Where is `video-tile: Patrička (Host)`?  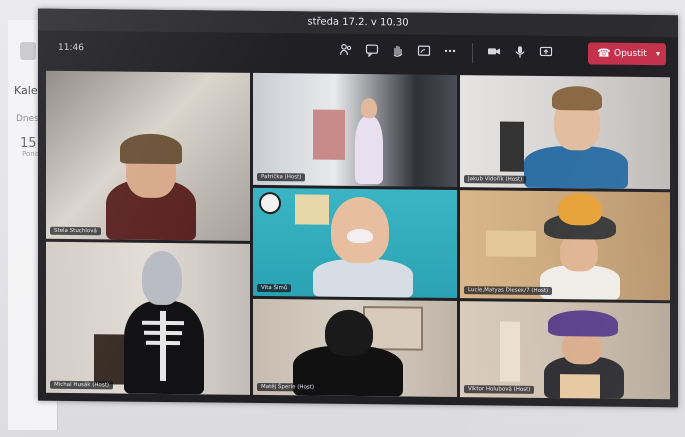 video-tile: Patrička (Host) is located at coordinates (355, 130).